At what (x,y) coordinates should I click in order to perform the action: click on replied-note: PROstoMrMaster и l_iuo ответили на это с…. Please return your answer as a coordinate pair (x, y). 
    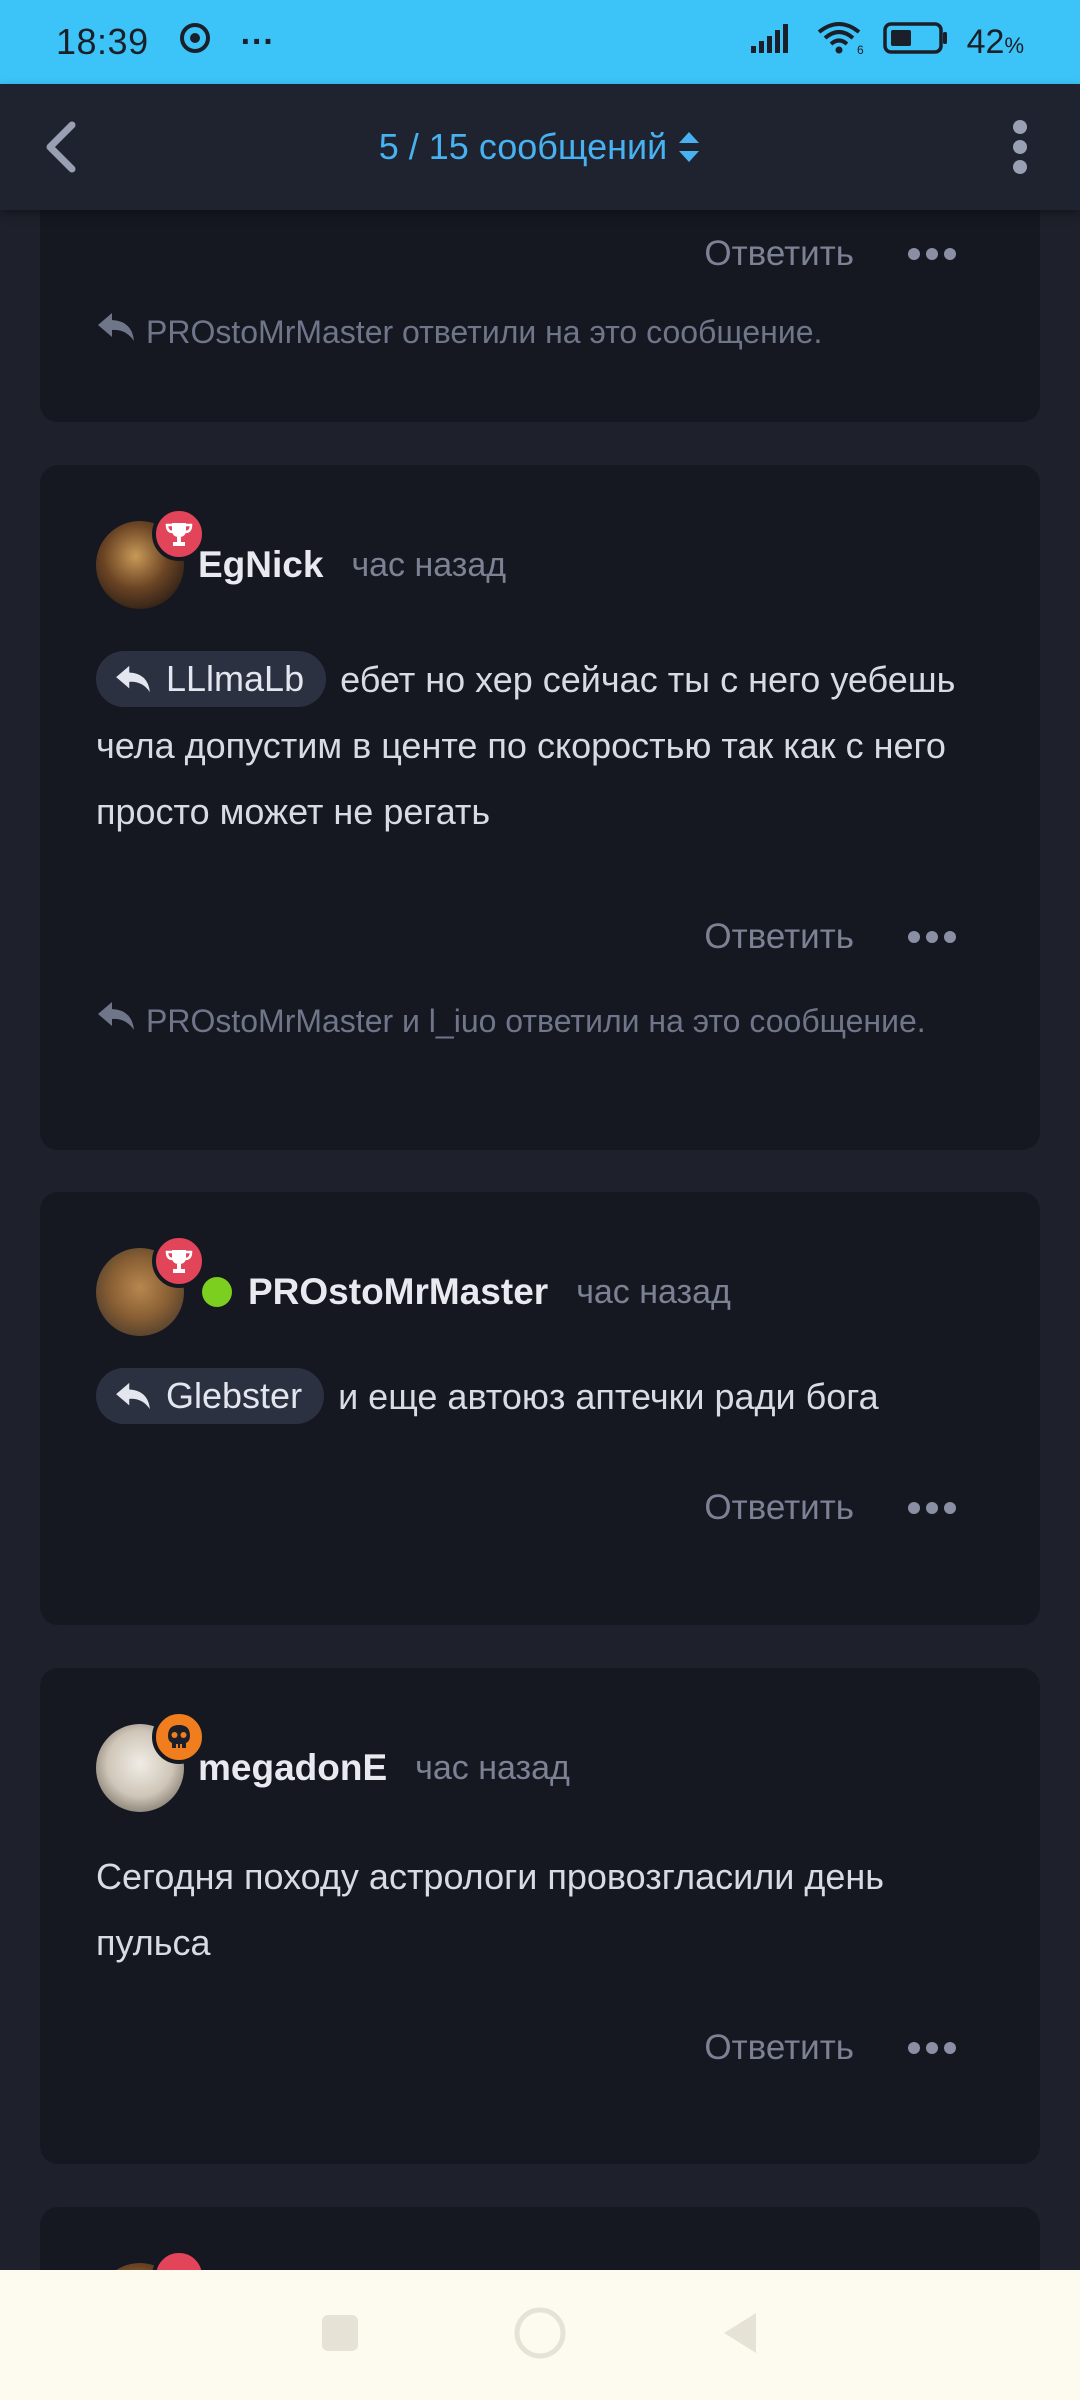
    Looking at the image, I should click on (536, 1022).